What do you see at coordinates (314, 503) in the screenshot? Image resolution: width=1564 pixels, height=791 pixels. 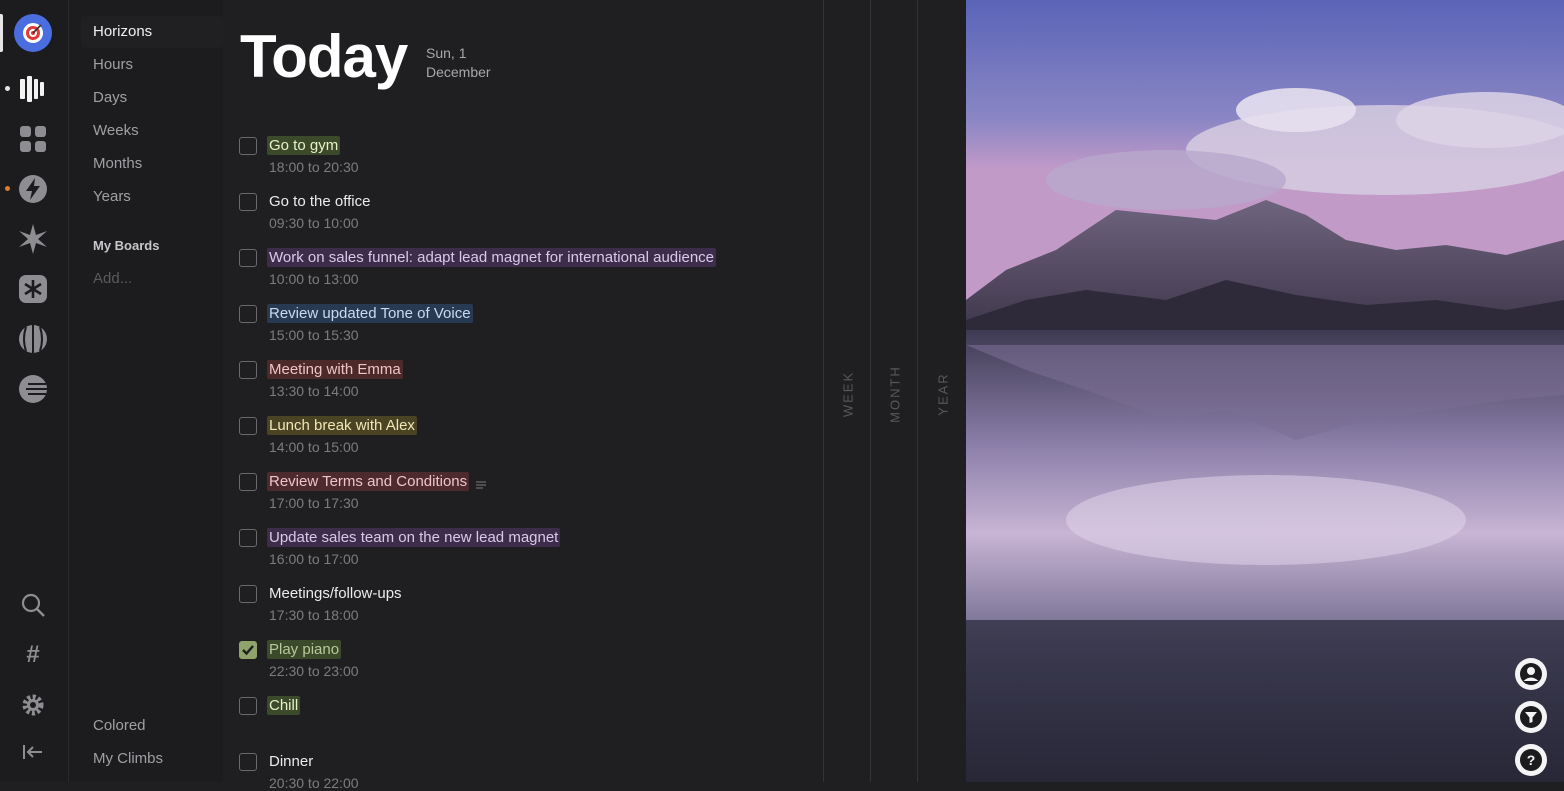 I see `task-time: 17:00 to 17:30` at bounding box center [314, 503].